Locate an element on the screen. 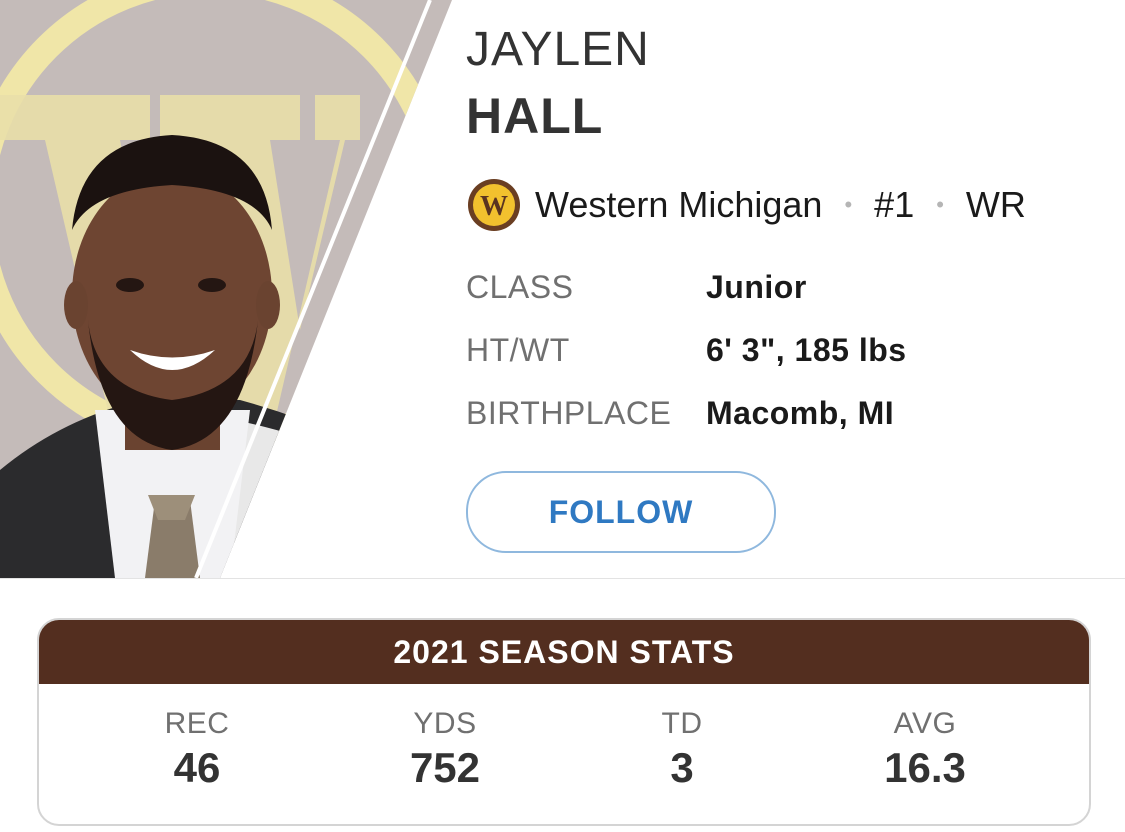 This screenshot has width=1125, height=832. attribute-value: Junior is located at coordinates (756, 286).